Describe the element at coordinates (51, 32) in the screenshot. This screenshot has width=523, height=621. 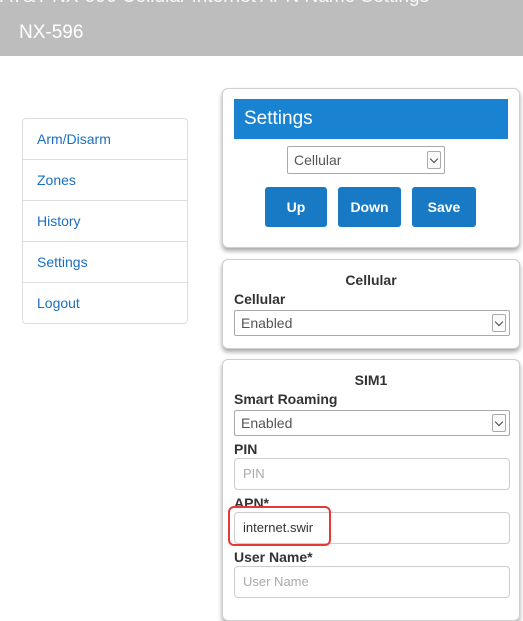
I see `device-title: NX-596` at that location.